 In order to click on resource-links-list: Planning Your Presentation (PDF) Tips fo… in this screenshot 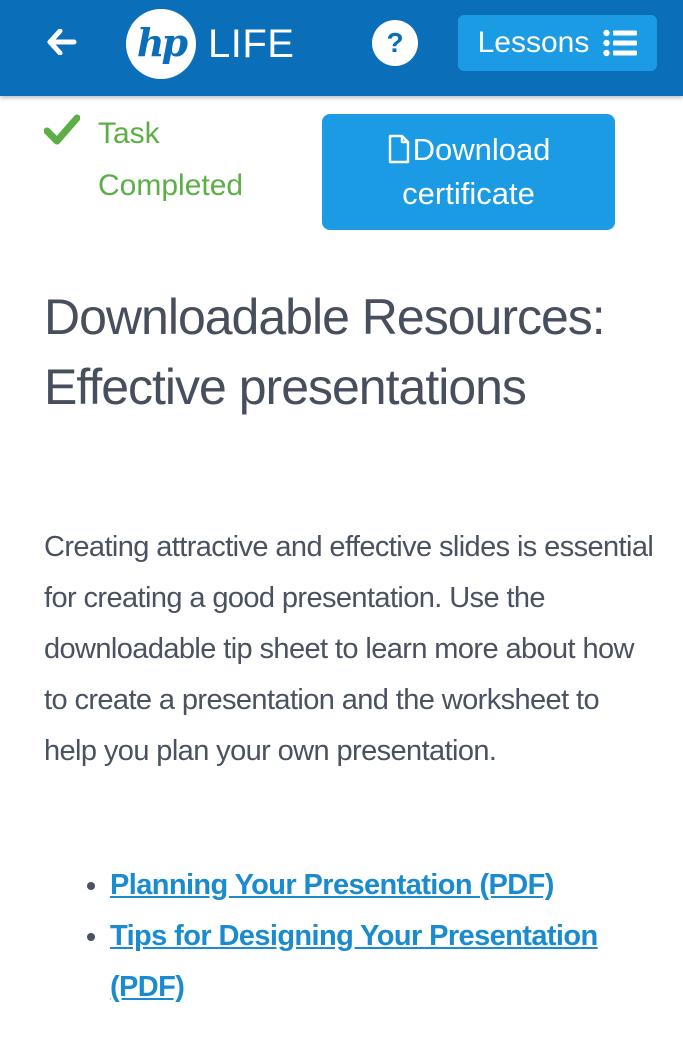, I will do `click(371, 936)`.